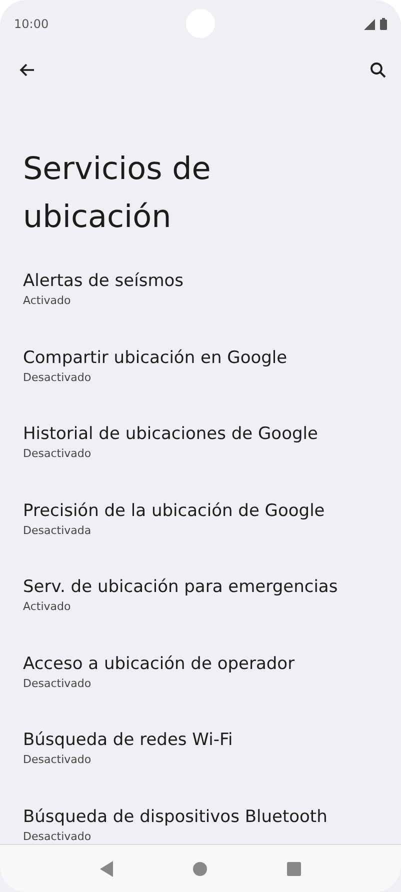  What do you see at coordinates (200, 766) in the screenshot?
I see `settings-item: Búsqueda de redes Wi-Fi Desactivado` at bounding box center [200, 766].